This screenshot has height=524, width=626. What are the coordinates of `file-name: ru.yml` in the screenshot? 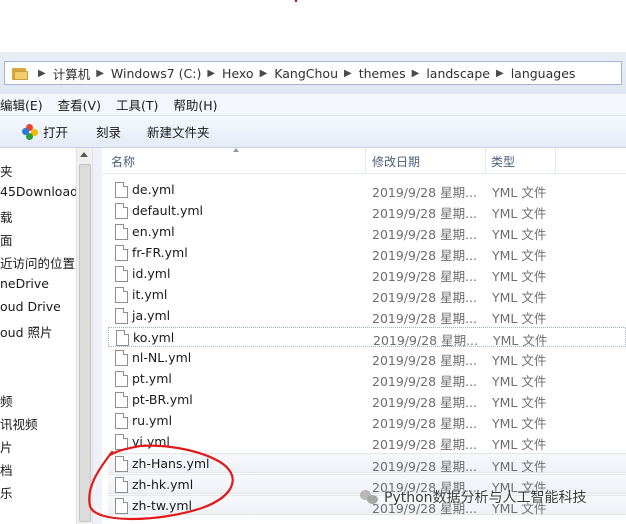 It's located at (152, 420).